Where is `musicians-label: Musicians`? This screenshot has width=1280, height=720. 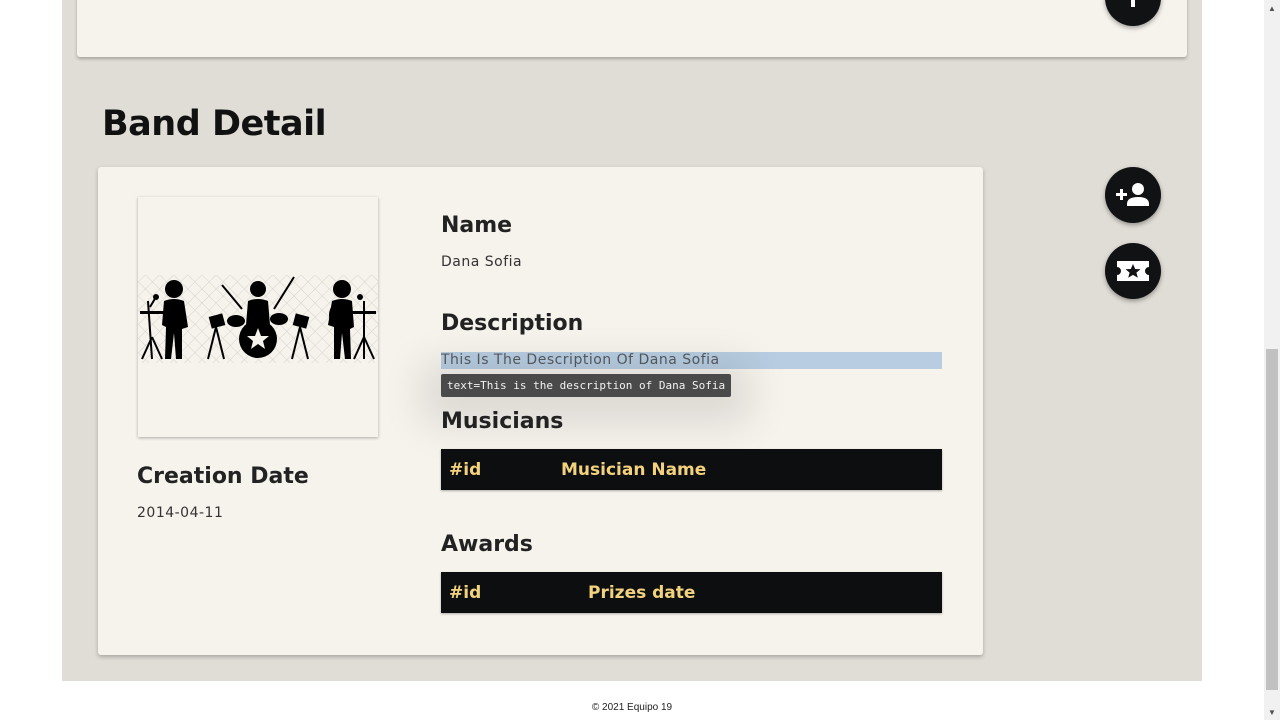
musicians-label: Musicians is located at coordinates (502, 421).